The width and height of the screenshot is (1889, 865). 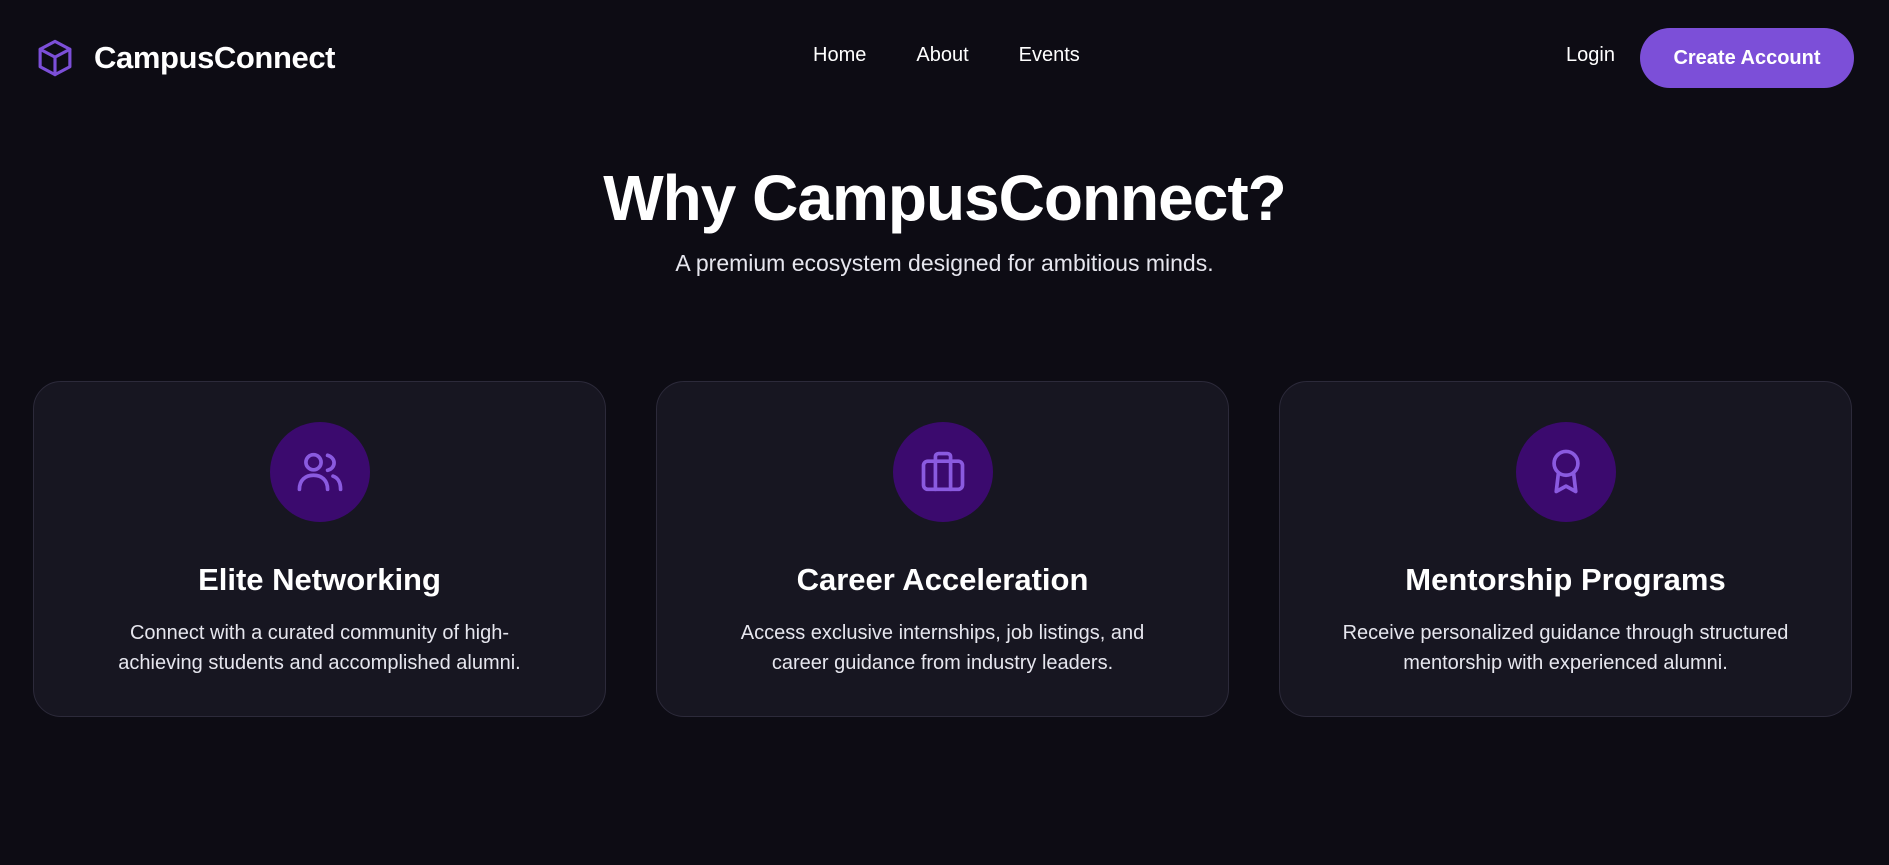 What do you see at coordinates (1049, 55) in the screenshot?
I see `nav-link-events: Events` at bounding box center [1049, 55].